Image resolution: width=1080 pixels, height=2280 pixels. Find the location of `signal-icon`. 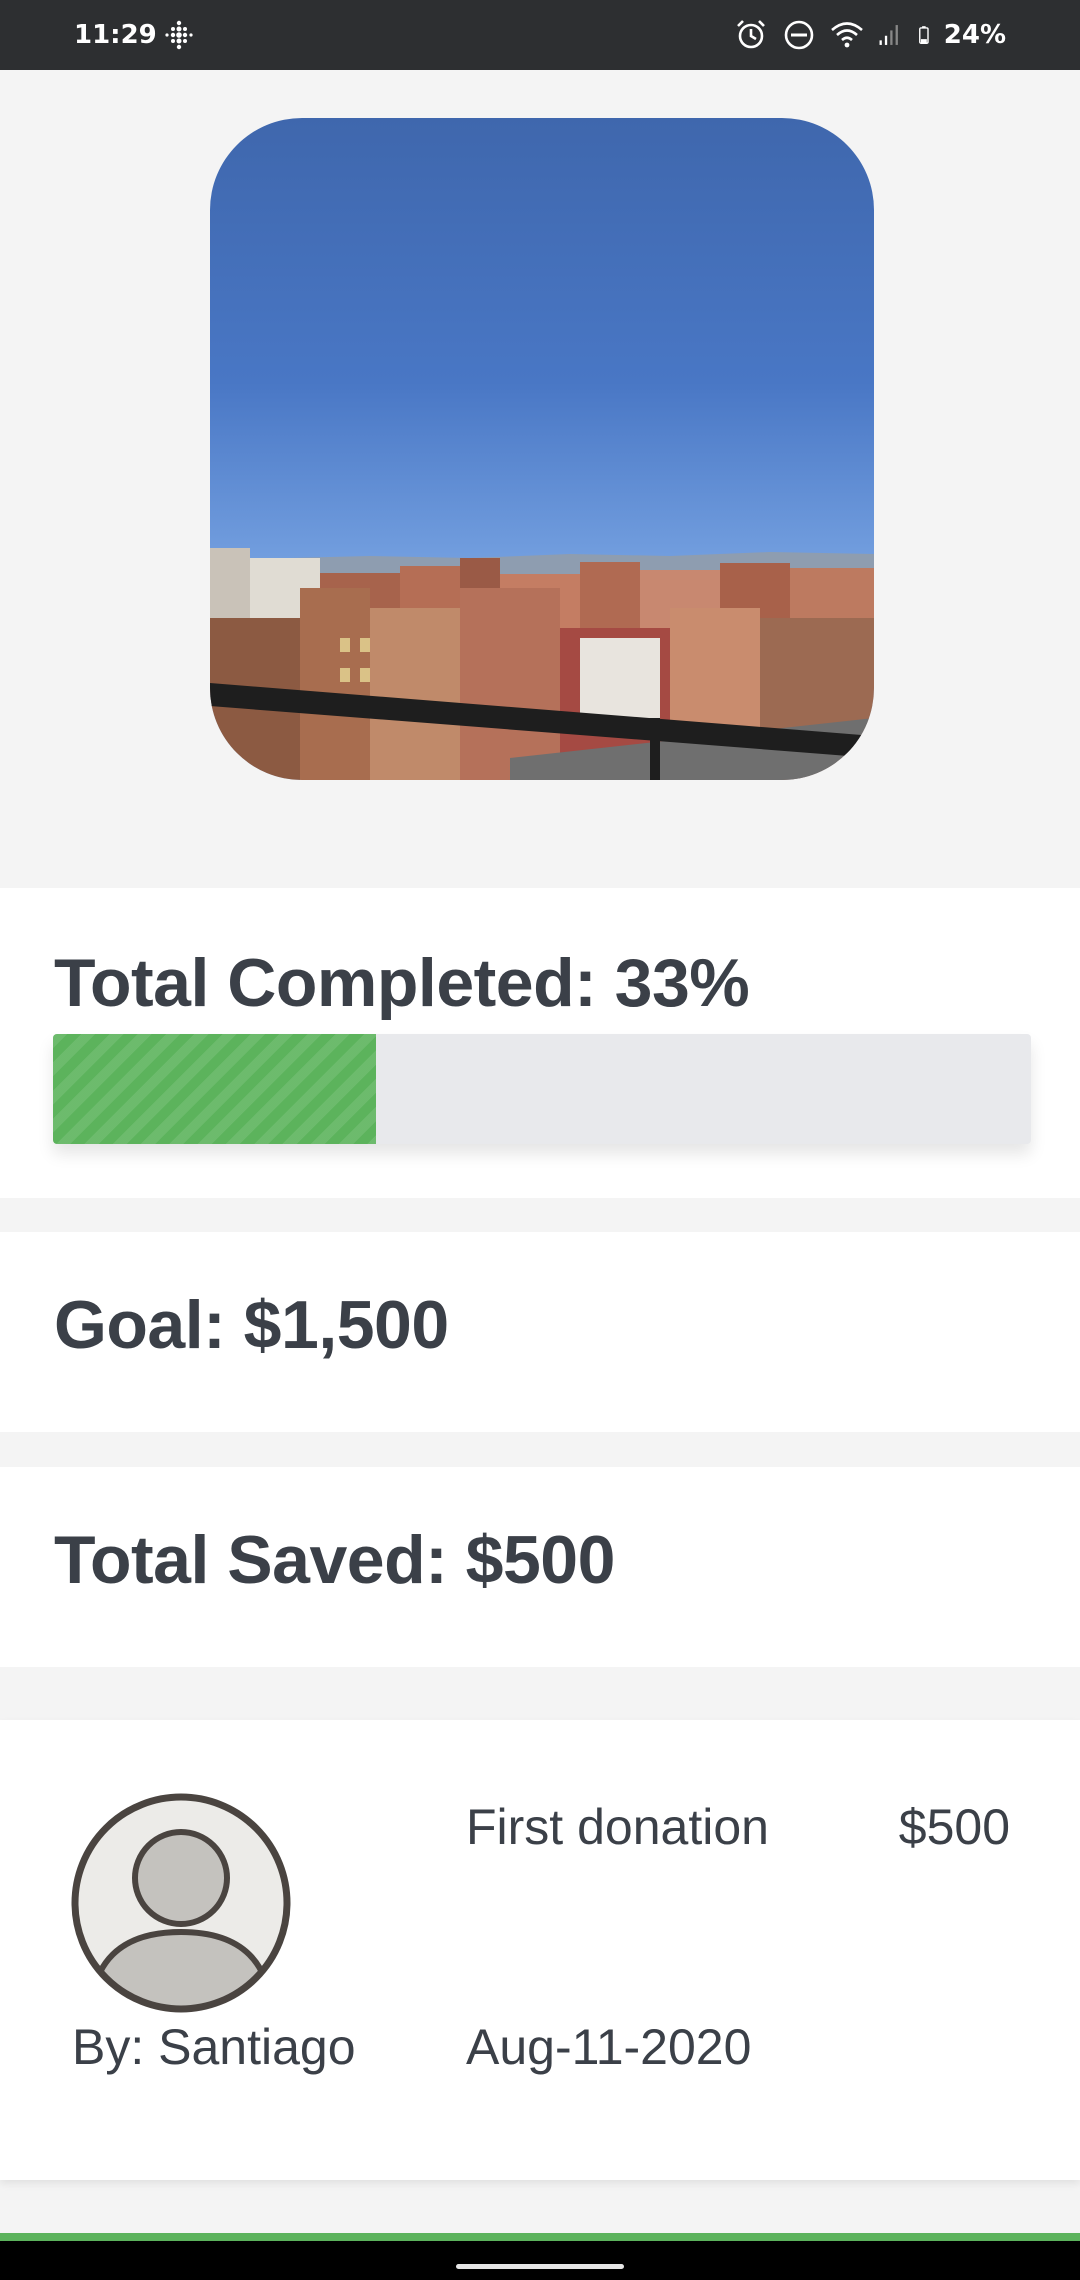

signal-icon is located at coordinates (888, 35).